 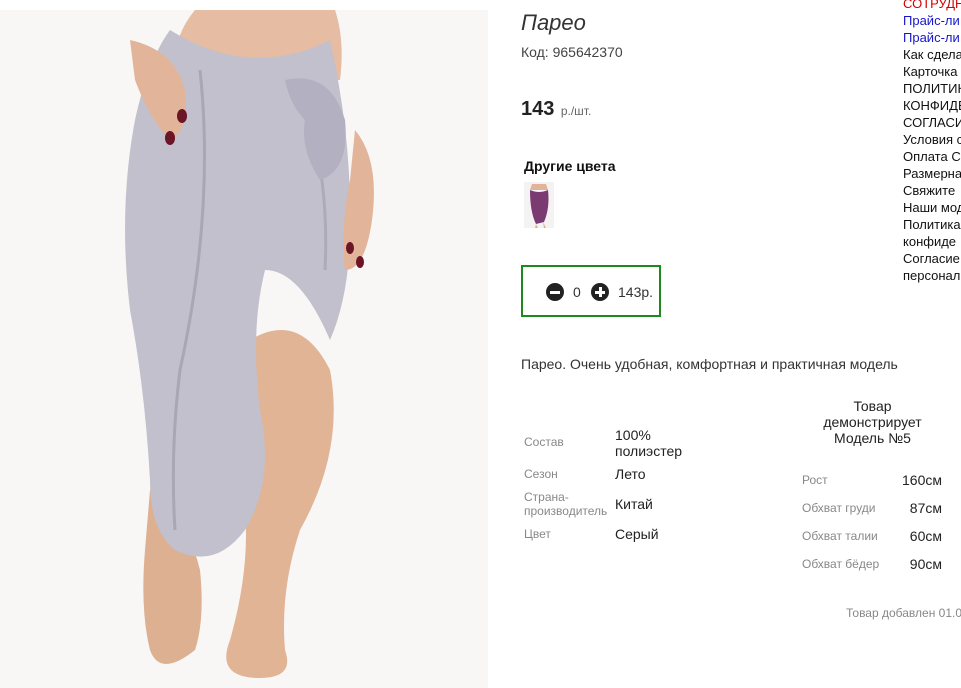 I want to click on sidebar-item-privacy-policy: Политика, so click(x=932, y=224).